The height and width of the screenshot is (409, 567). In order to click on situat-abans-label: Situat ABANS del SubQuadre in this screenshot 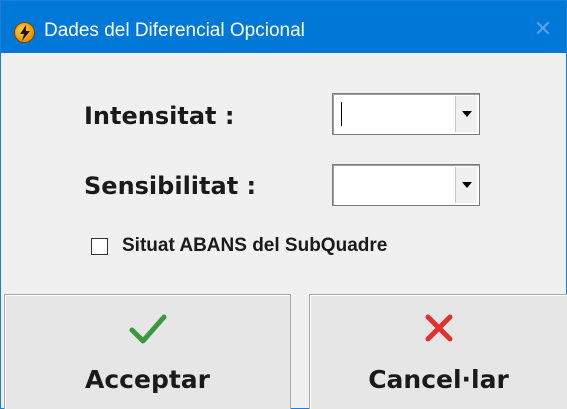, I will do `click(254, 246)`.